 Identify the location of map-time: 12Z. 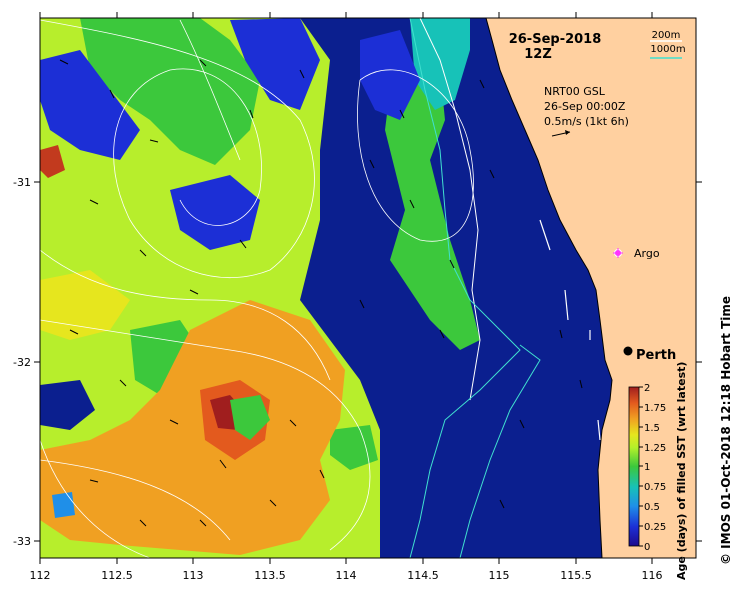
(538, 54).